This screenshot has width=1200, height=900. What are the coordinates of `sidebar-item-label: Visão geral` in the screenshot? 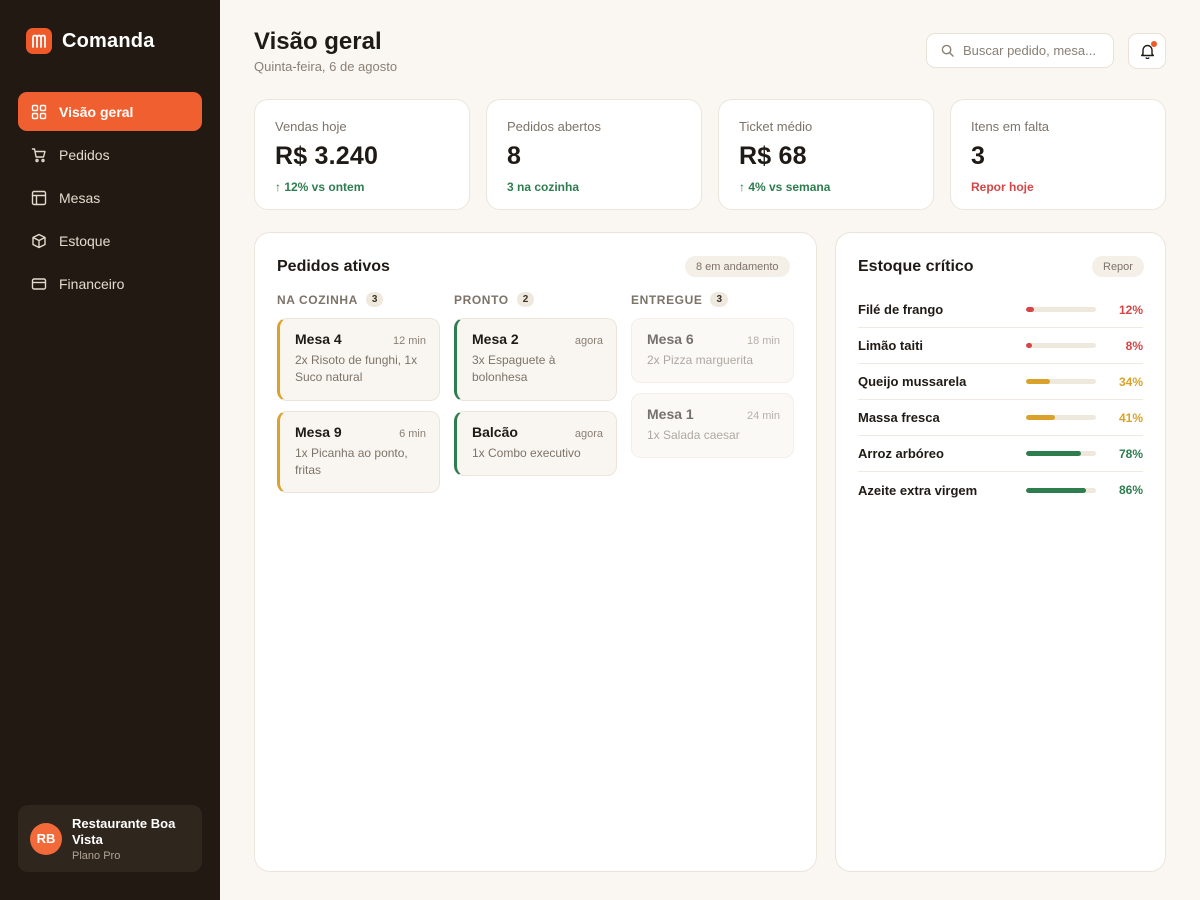 It's located at (96, 111).